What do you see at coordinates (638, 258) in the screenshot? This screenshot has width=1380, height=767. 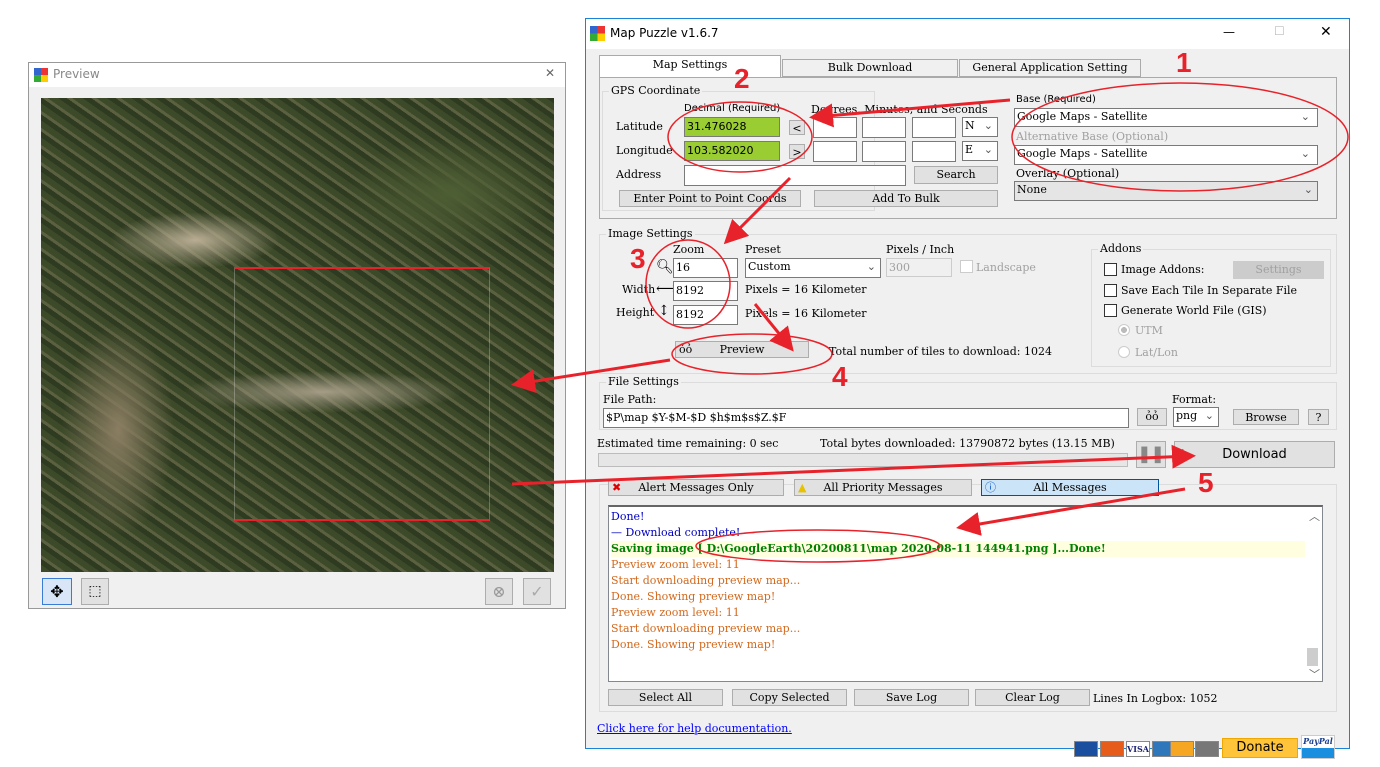 I see `annotation-3: 3` at bounding box center [638, 258].